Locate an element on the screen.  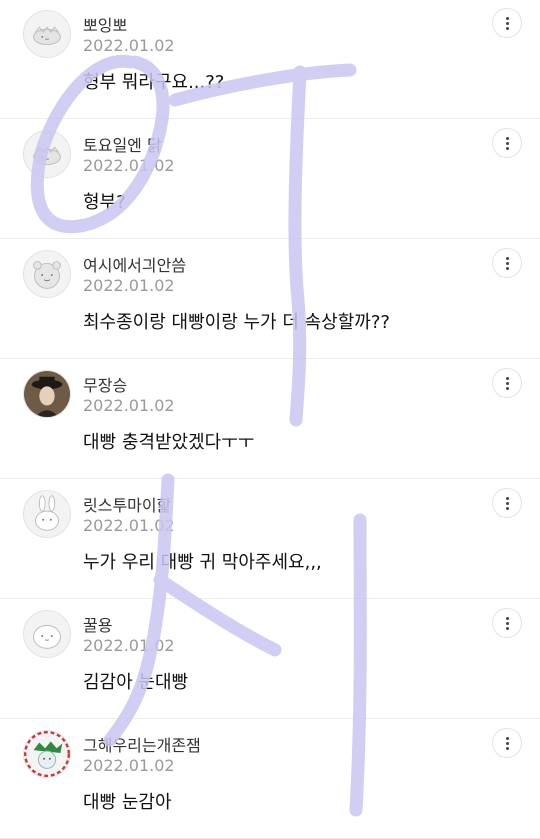
christmas-avatar-icon is located at coordinates (47, 754).